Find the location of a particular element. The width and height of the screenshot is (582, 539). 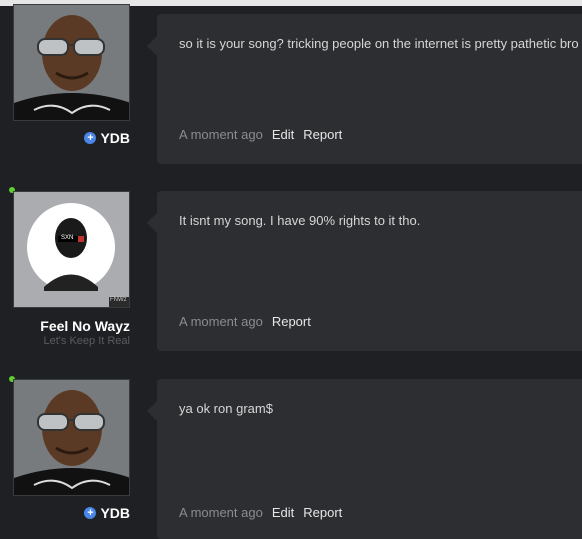

comment-text: ya ok ron gram$ is located at coordinates (226, 408).